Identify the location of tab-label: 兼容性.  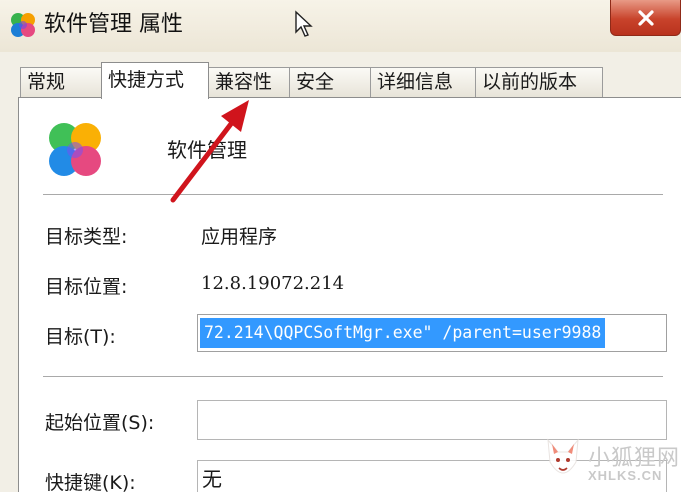
(244, 82).